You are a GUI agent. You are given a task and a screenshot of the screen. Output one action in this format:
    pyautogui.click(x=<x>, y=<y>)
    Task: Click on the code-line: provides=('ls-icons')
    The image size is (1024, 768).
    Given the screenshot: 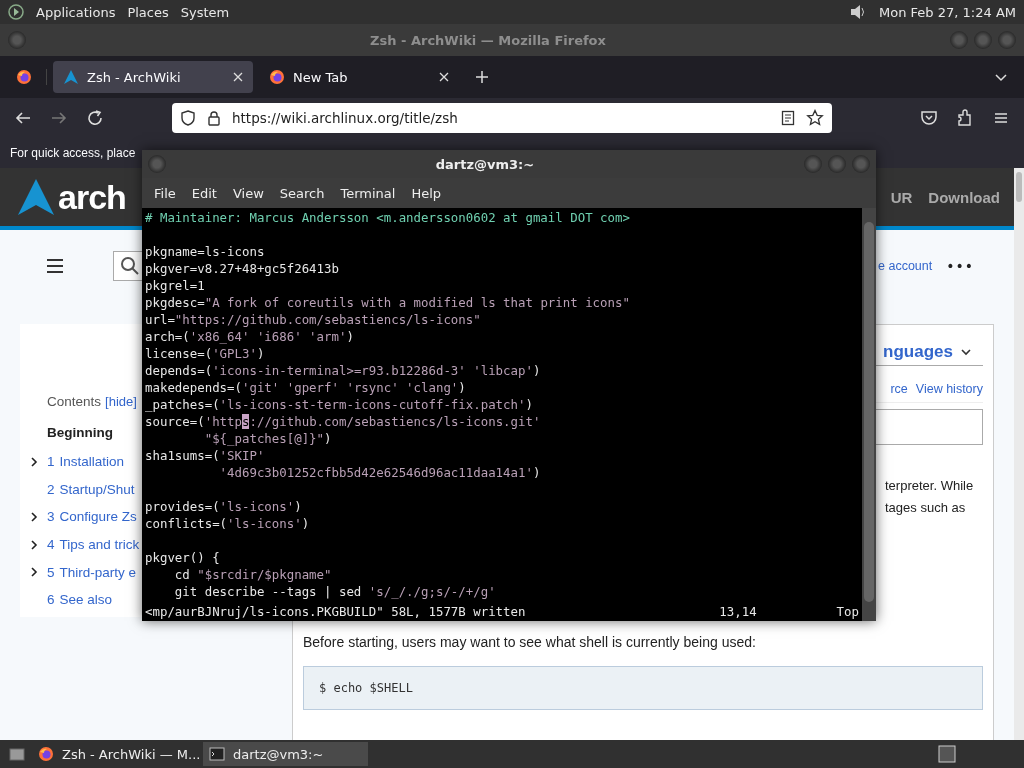 What is the action you would take?
    pyautogui.click(x=224, y=506)
    